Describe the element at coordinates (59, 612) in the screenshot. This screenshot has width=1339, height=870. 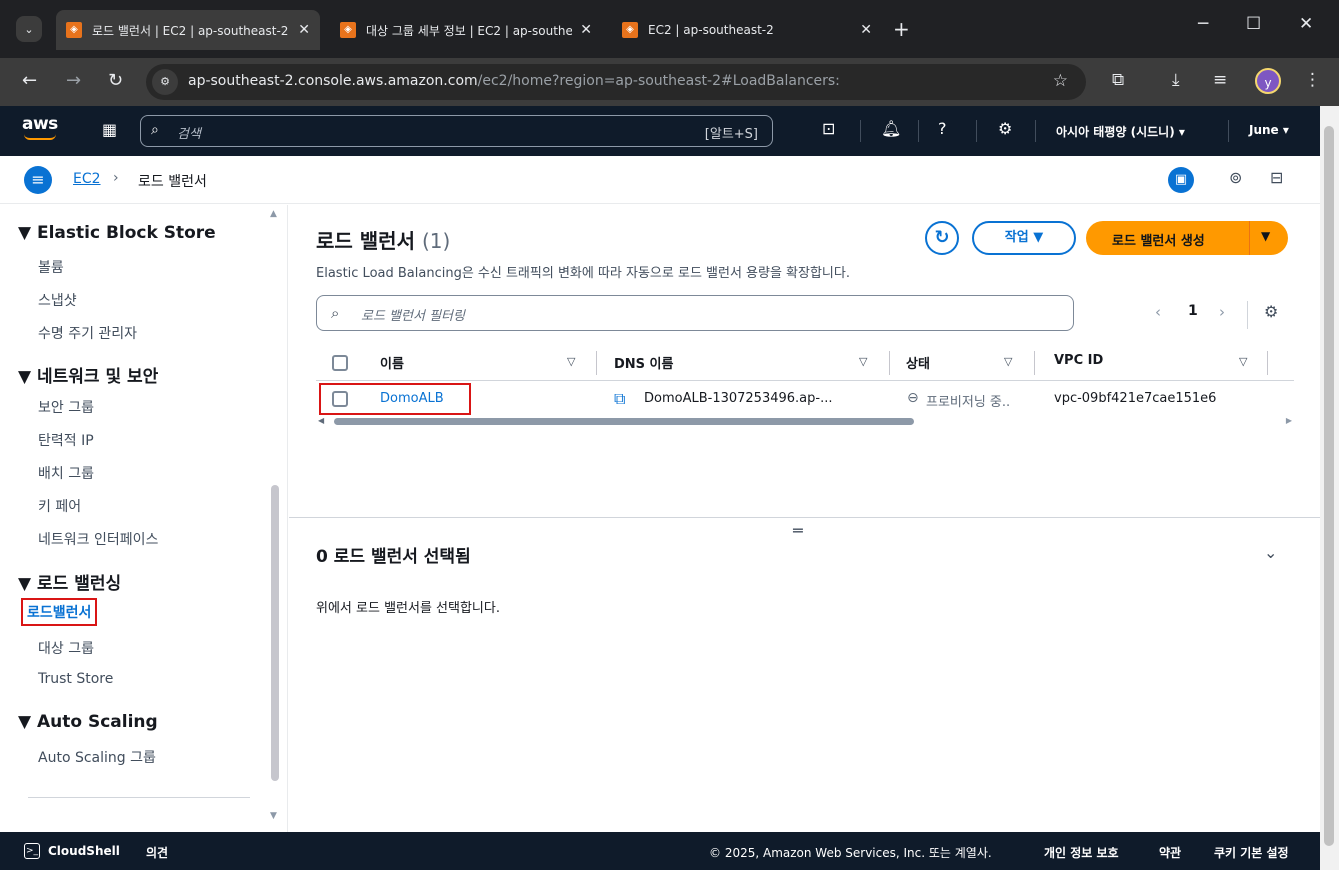
I see `sidebar-item-load-balancers: 로드밸런서` at that location.